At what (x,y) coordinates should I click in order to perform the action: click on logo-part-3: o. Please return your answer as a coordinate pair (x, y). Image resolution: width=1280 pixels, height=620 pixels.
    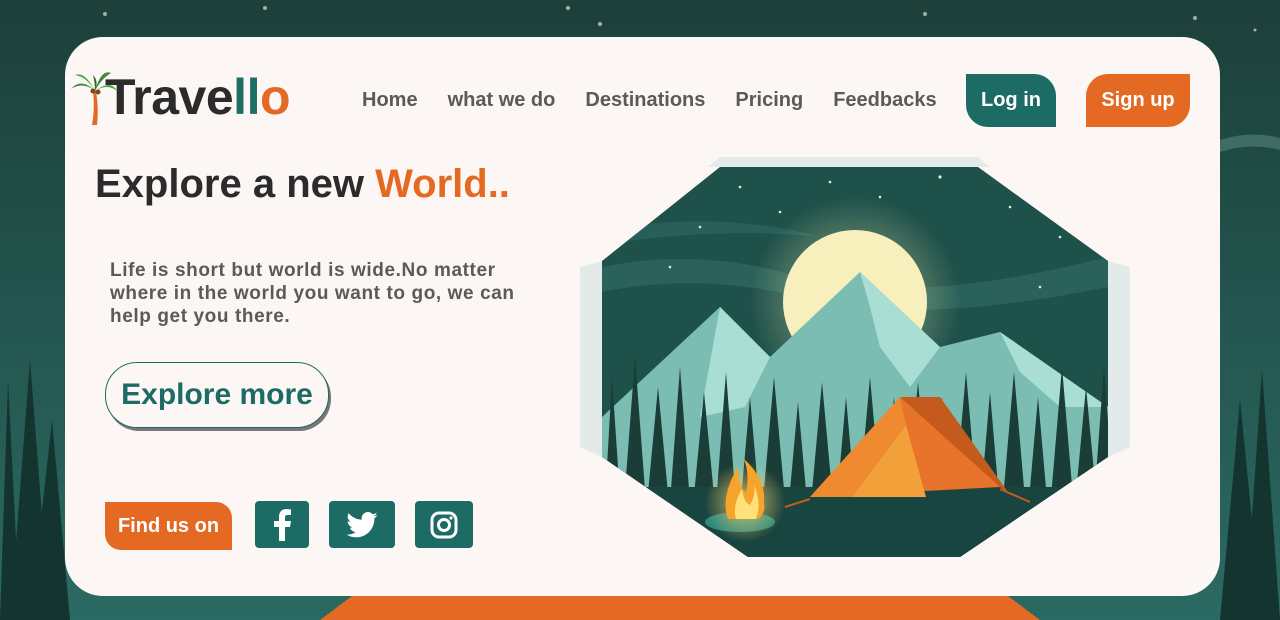
    Looking at the image, I should click on (275, 97).